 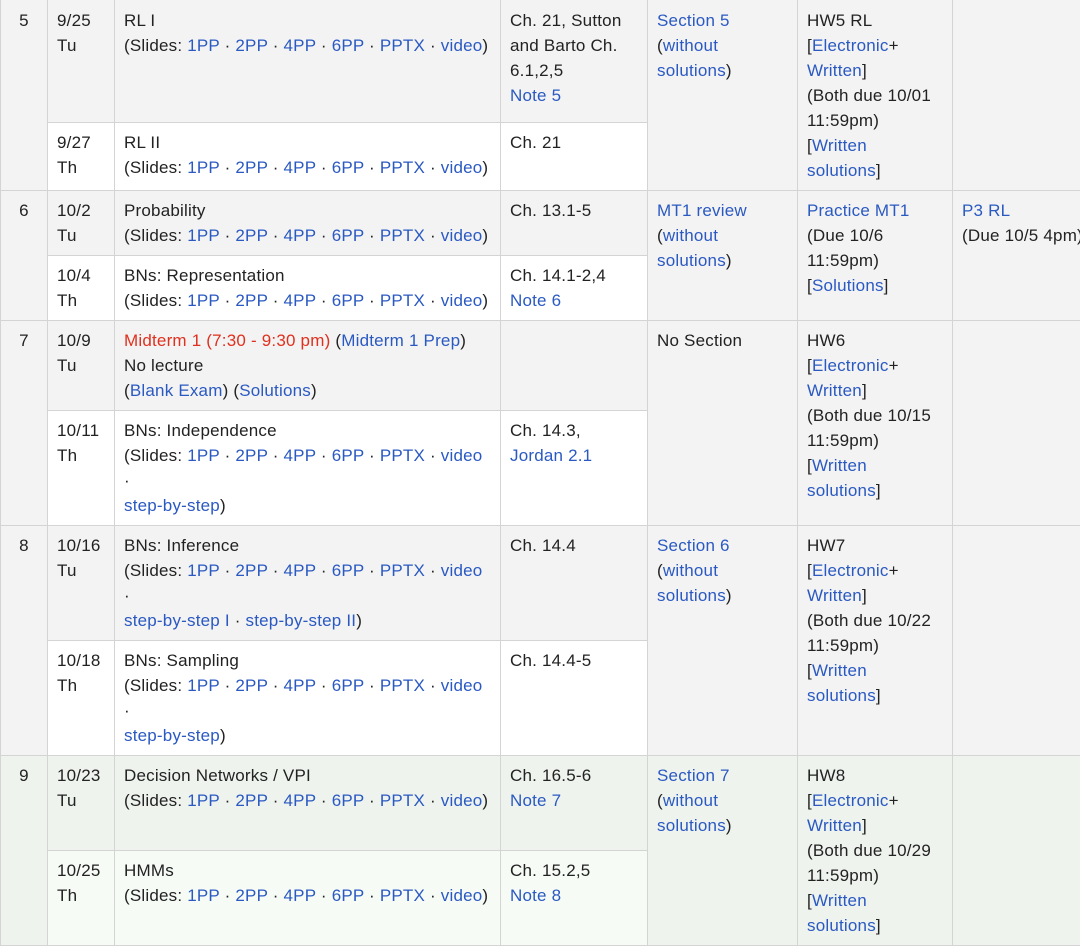 What do you see at coordinates (275, 390) in the screenshot?
I see `exam-solutions-link: Solutions` at bounding box center [275, 390].